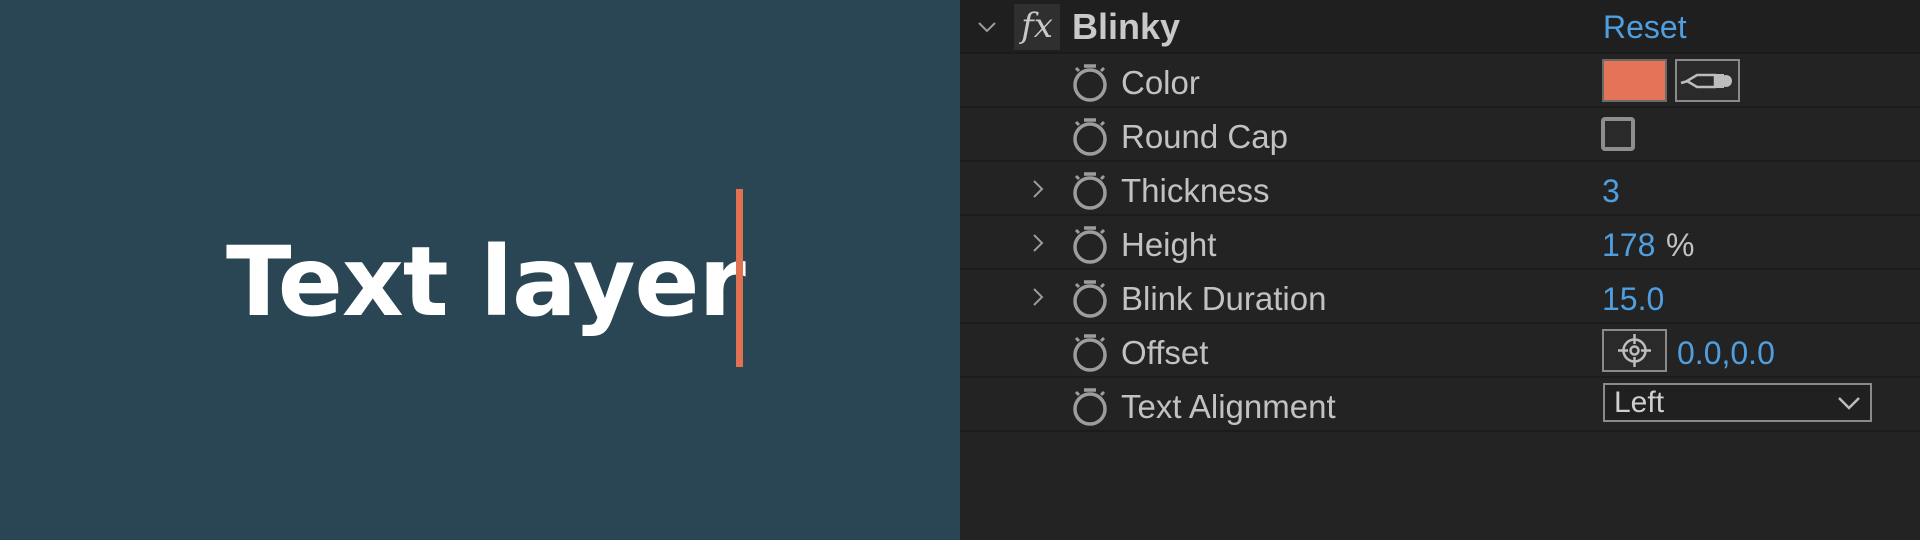 This screenshot has width=1920, height=540. What do you see at coordinates (1165, 352) in the screenshot?
I see `property-label: Offset` at bounding box center [1165, 352].